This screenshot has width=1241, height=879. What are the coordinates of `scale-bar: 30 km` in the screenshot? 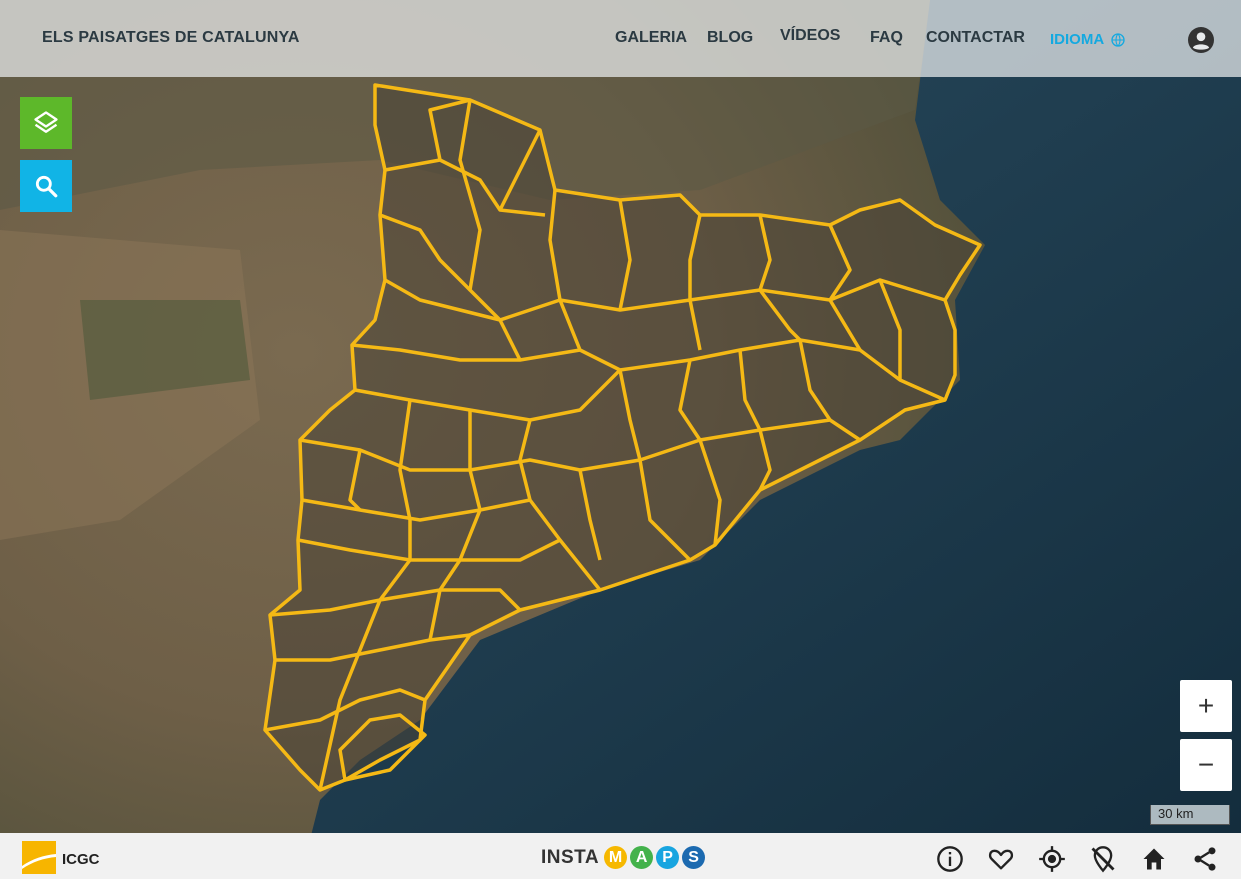 It's located at (1190, 815).